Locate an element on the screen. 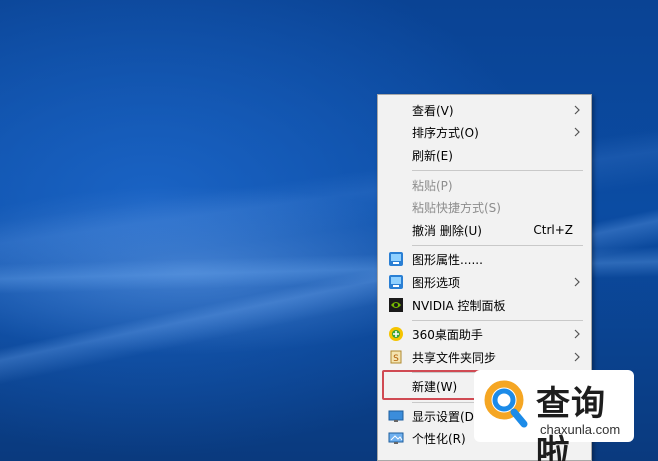  menu-item-label: 图形选项 is located at coordinates (436, 282).